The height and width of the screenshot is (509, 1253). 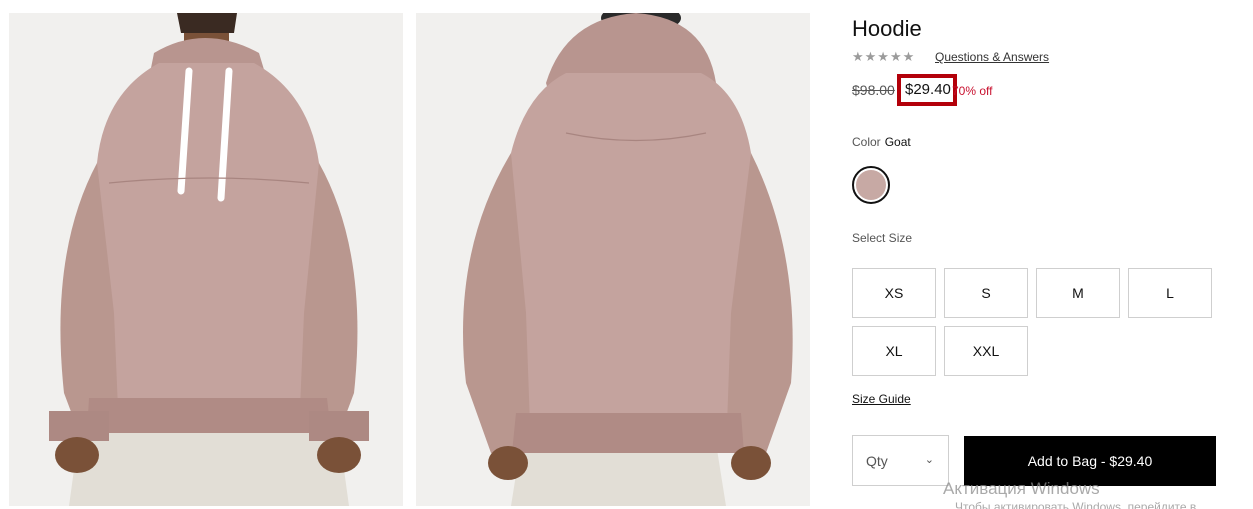 I want to click on color-label-text: Color, so click(x=866, y=142).